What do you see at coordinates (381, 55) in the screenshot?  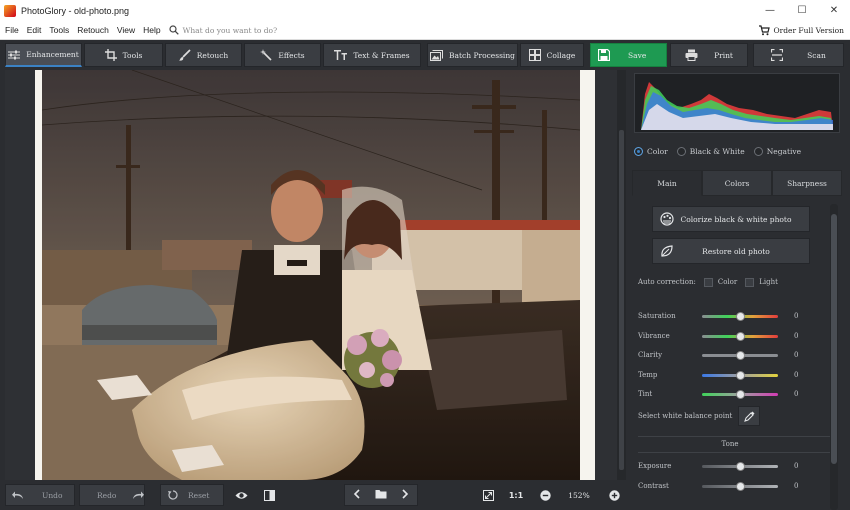 I see `tab-text-frames-label: Text & Frames` at bounding box center [381, 55].